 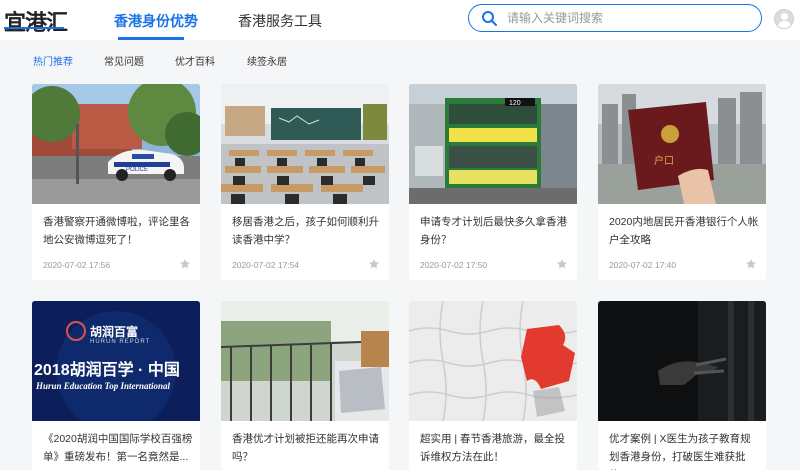 What do you see at coordinates (266, 265) in the screenshot?
I see `article-date: 2020-07-02 17:54` at bounding box center [266, 265].